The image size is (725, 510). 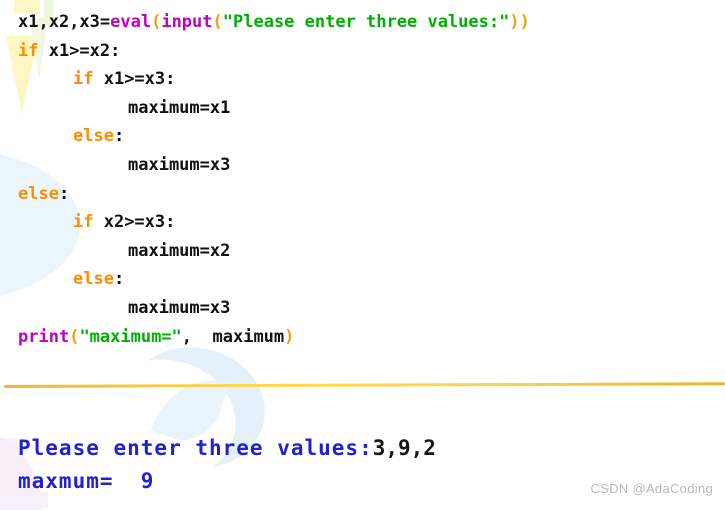 I want to click on code-line: maximum=x2, so click(x=362, y=251).